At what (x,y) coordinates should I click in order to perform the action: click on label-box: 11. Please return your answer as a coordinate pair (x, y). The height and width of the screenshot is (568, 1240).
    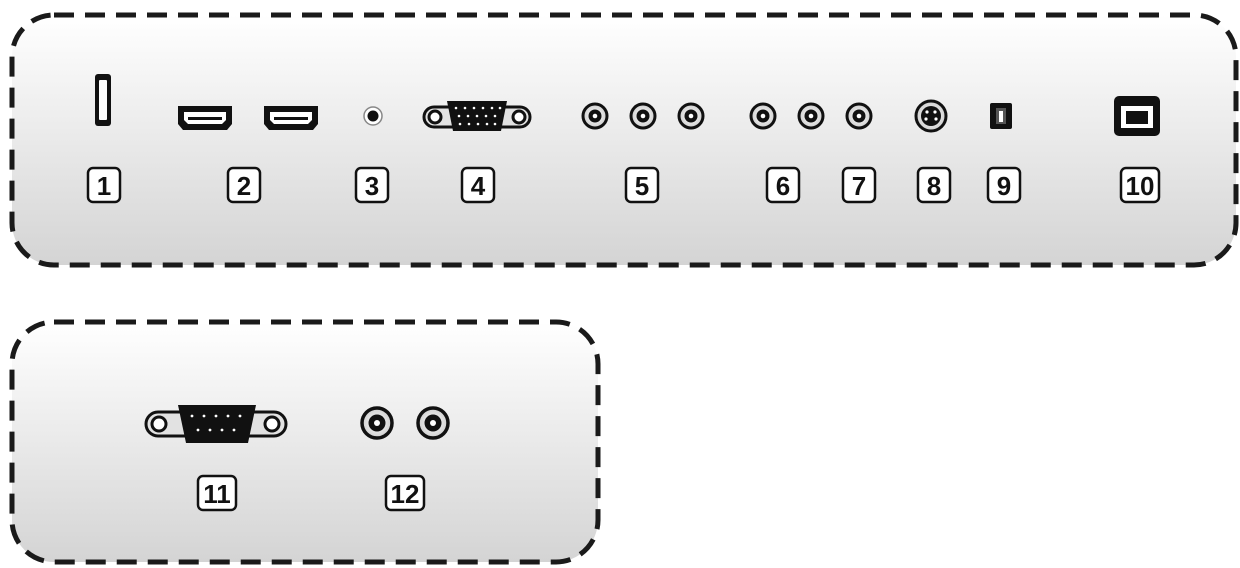
    Looking at the image, I should click on (217, 493).